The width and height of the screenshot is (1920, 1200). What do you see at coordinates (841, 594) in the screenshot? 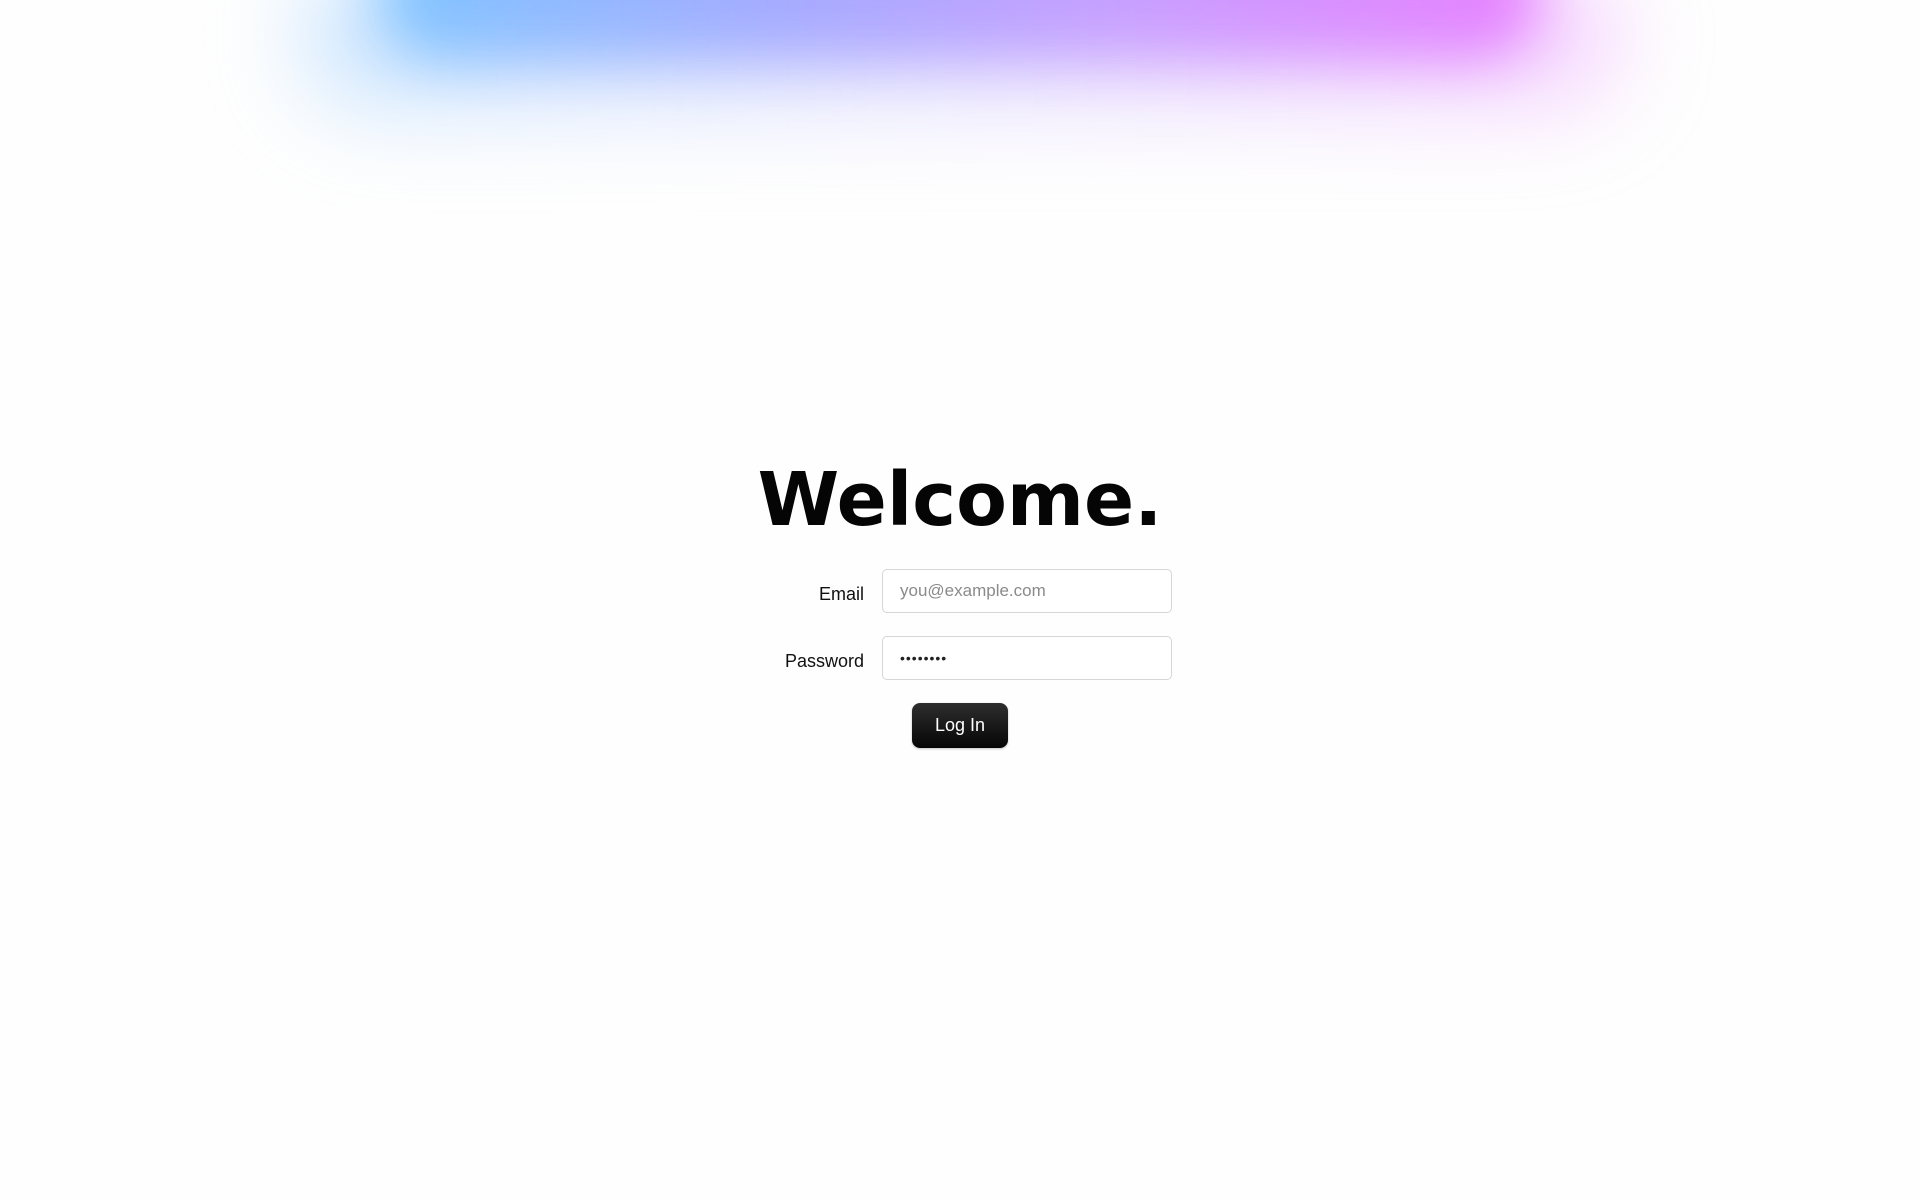
I see `email-label: Email` at bounding box center [841, 594].